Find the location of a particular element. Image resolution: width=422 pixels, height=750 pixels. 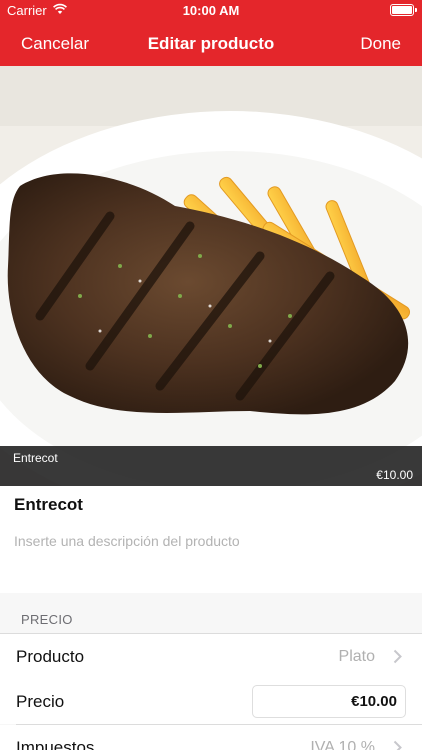

product-name-field: Entrecot is located at coordinates (48, 505).